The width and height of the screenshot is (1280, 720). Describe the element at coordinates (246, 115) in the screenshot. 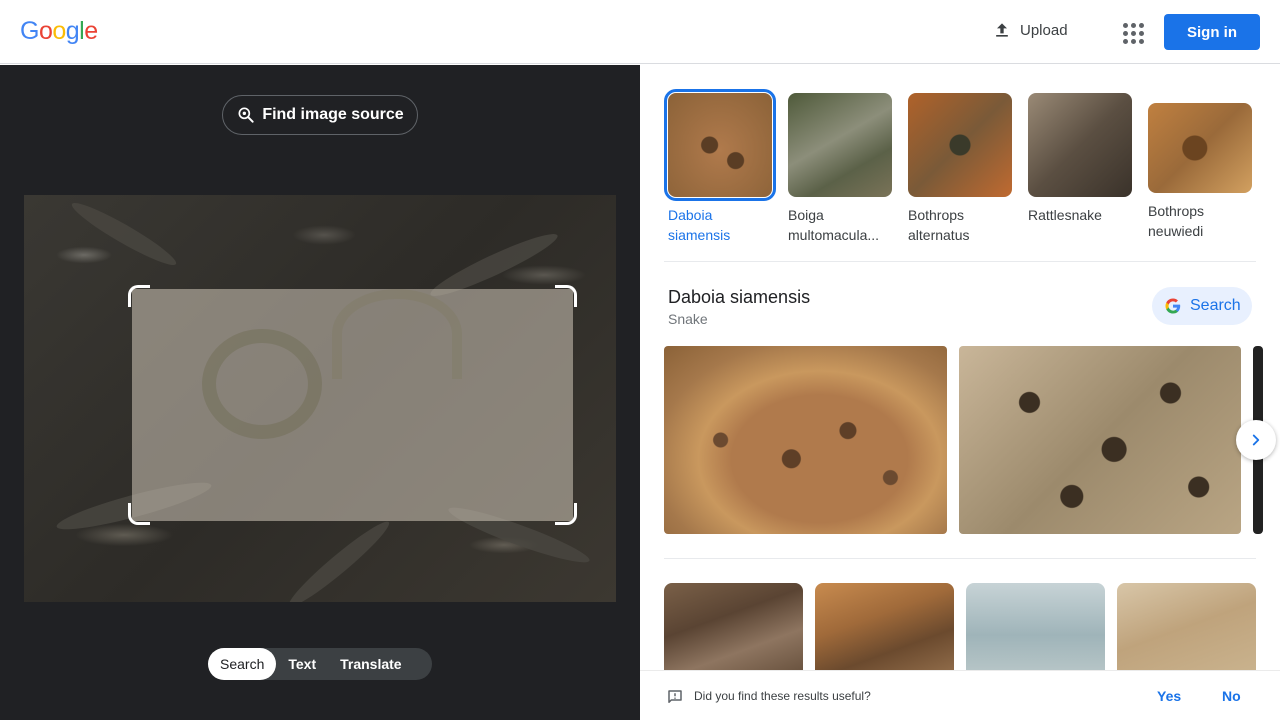

I see `lens-search-icon` at that location.